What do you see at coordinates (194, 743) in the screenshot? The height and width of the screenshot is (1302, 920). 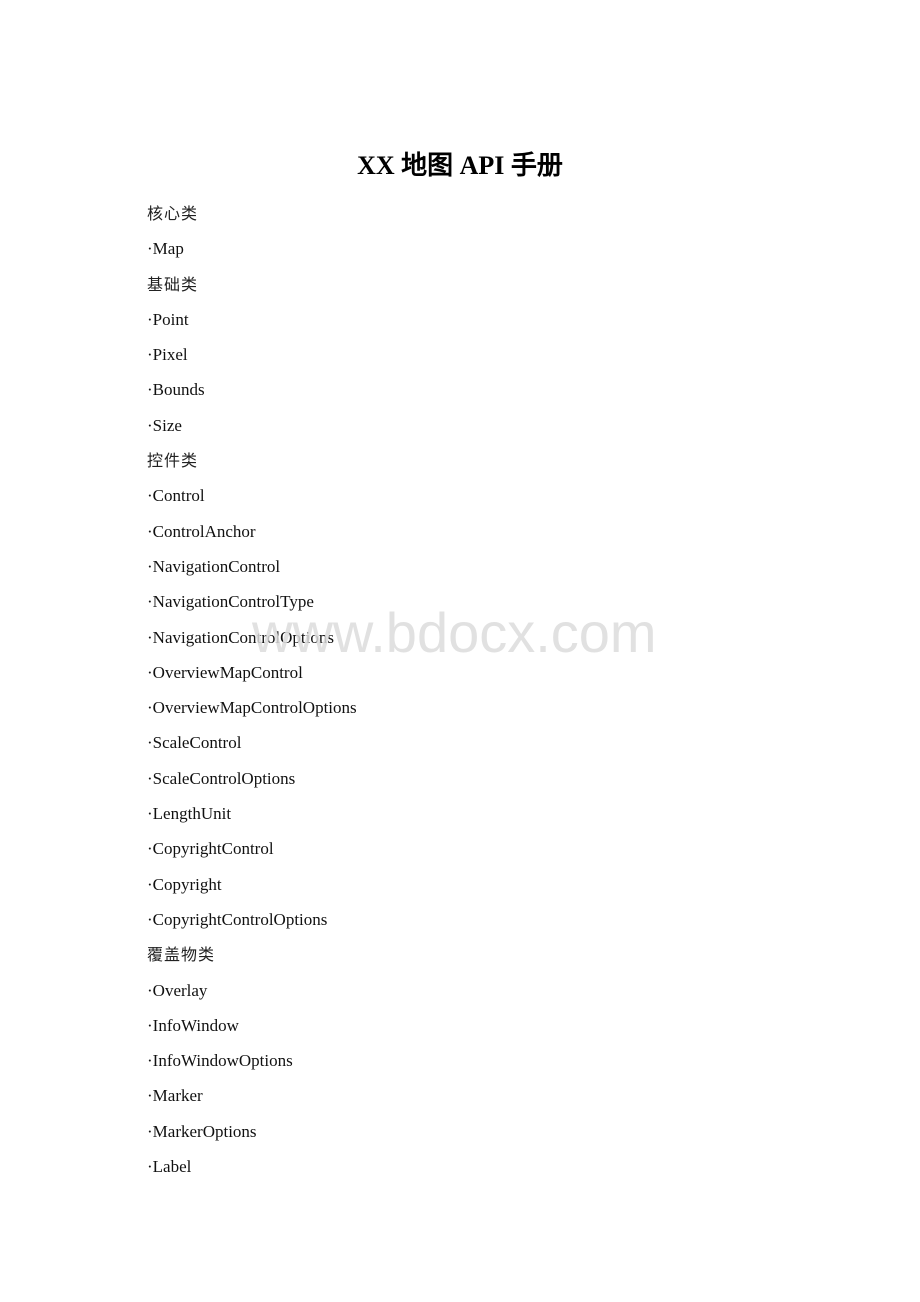 I see `list-item-scale-control: ·ScaleControl` at bounding box center [194, 743].